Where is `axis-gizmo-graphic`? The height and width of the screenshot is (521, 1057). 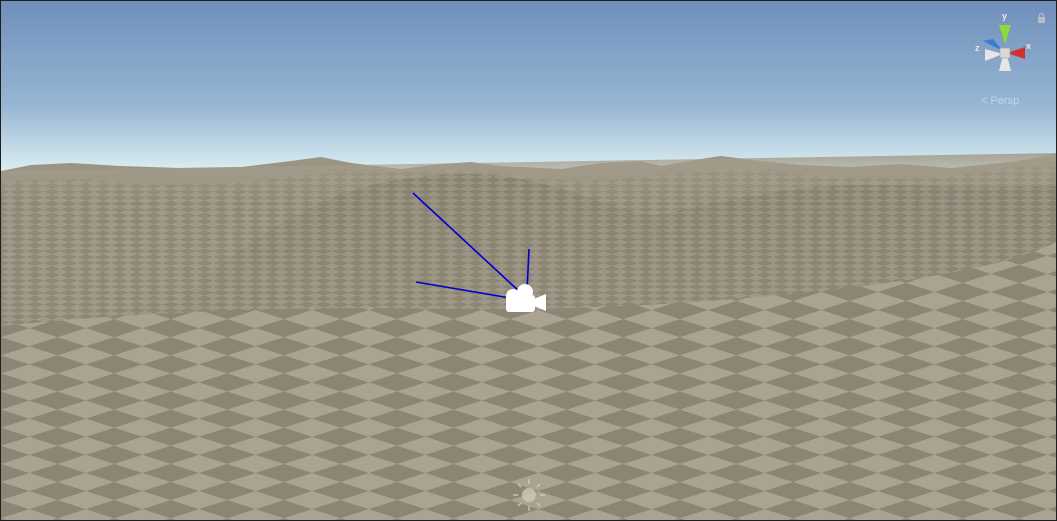
axis-gizmo-graphic is located at coordinates (1009, 53).